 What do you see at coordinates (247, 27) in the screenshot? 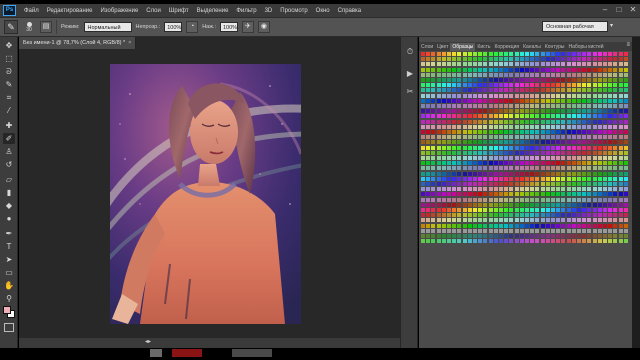
I see `airbrush-icon: ✈` at bounding box center [247, 27].